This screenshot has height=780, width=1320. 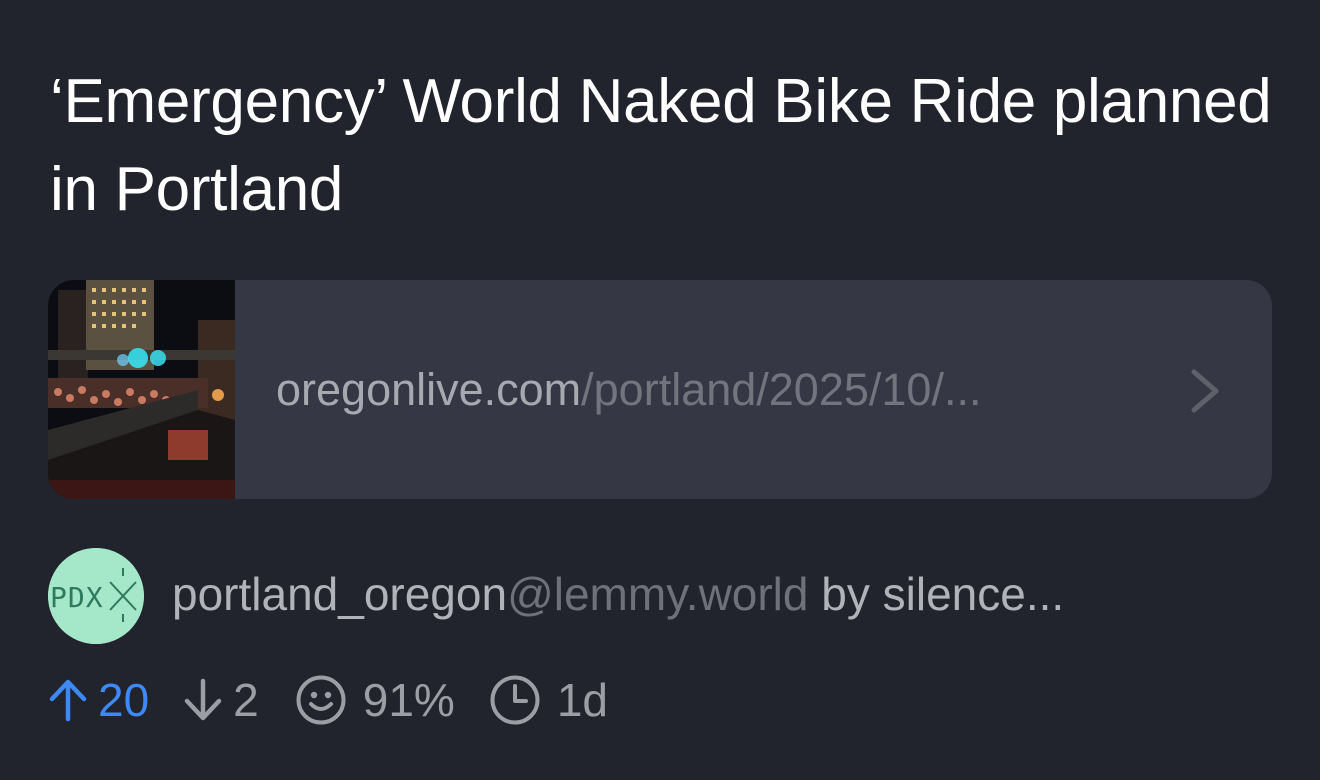 What do you see at coordinates (141, 389) in the screenshot?
I see `article-thumbnail-image` at bounding box center [141, 389].